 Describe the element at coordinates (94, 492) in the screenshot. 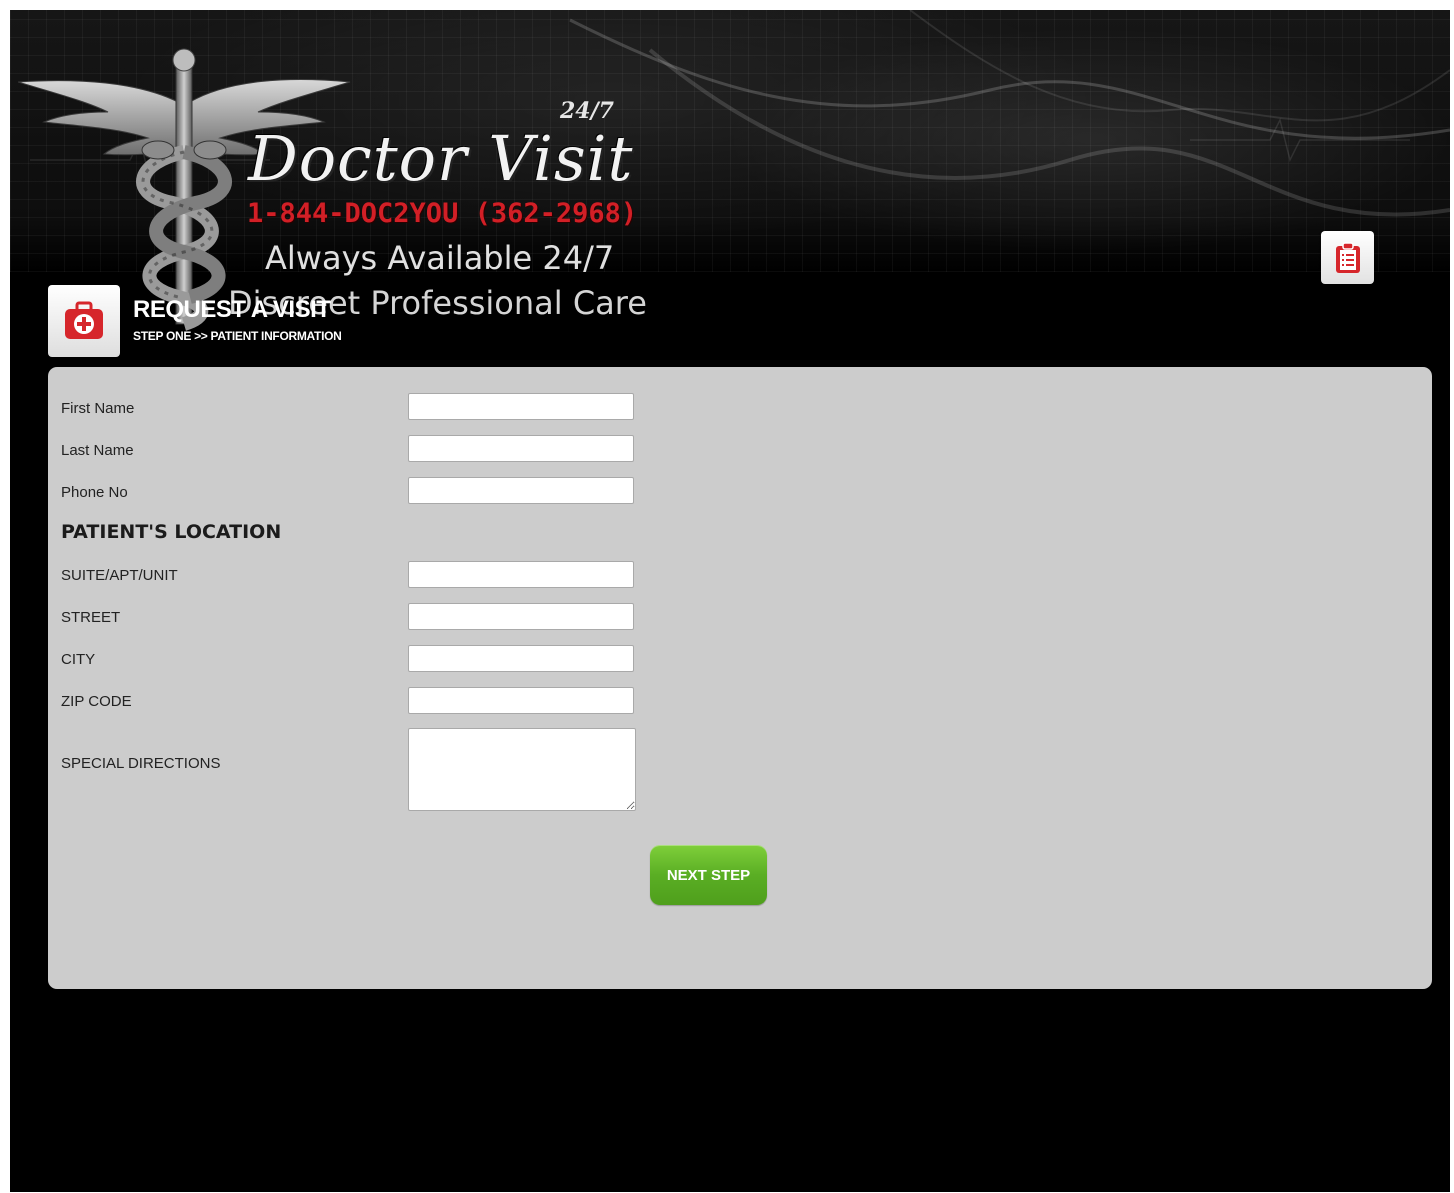

I see `phone-label: Phone No` at that location.